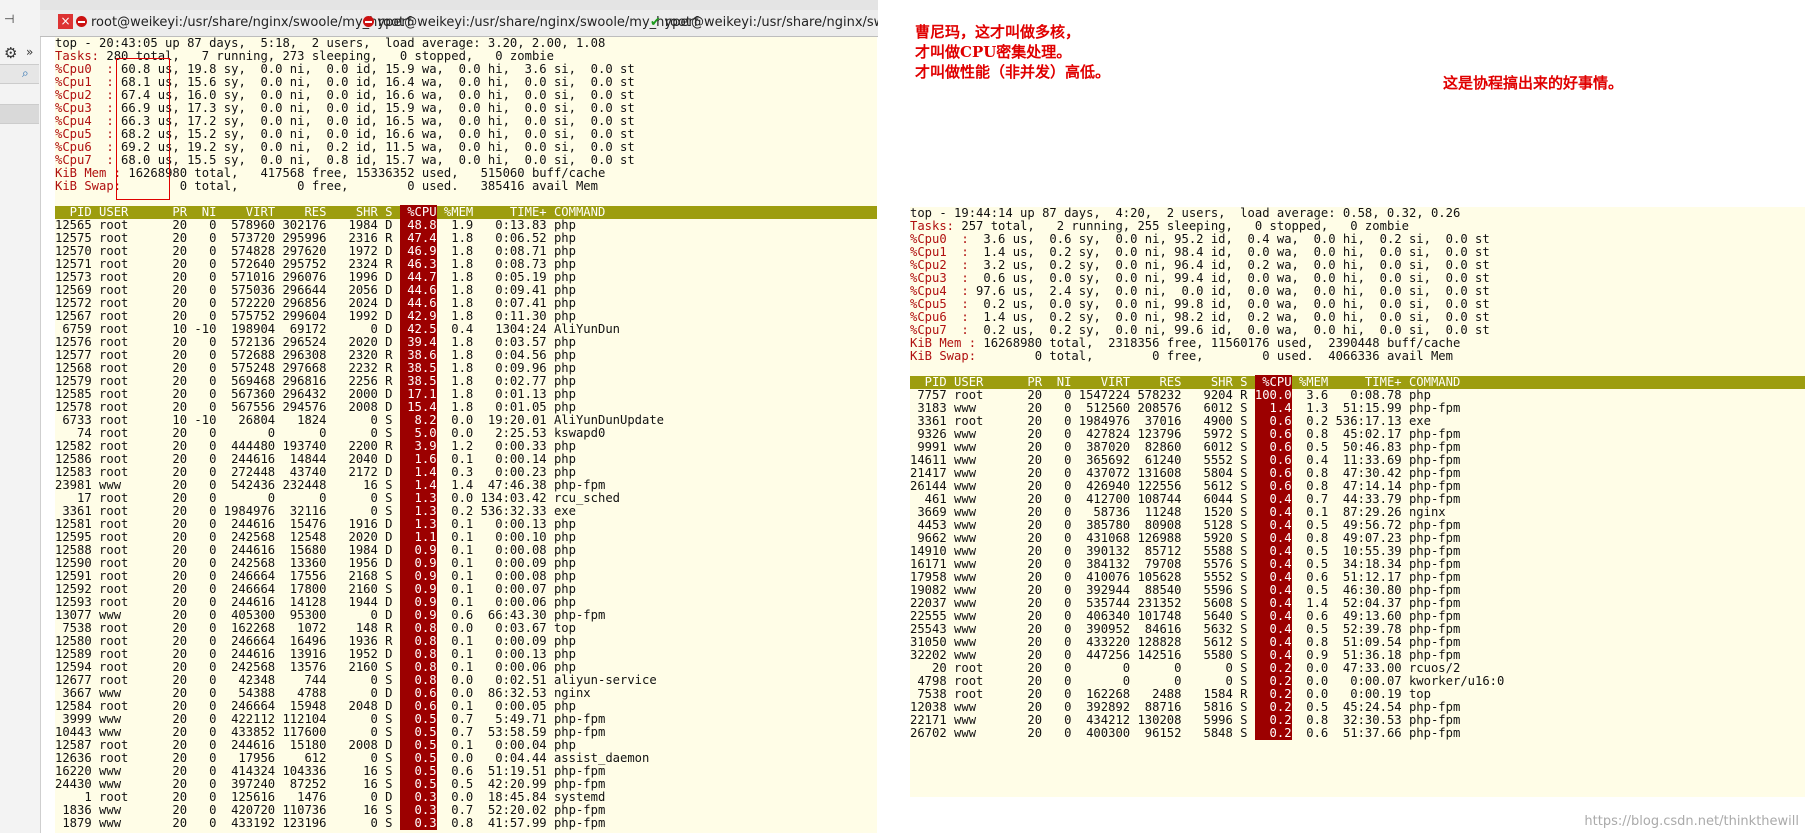 Image resolution: width=1805 pixels, height=833 pixels. Describe the element at coordinates (1361, 395) in the screenshot. I see `process-rest: 3.6 0:08.78 php` at that location.